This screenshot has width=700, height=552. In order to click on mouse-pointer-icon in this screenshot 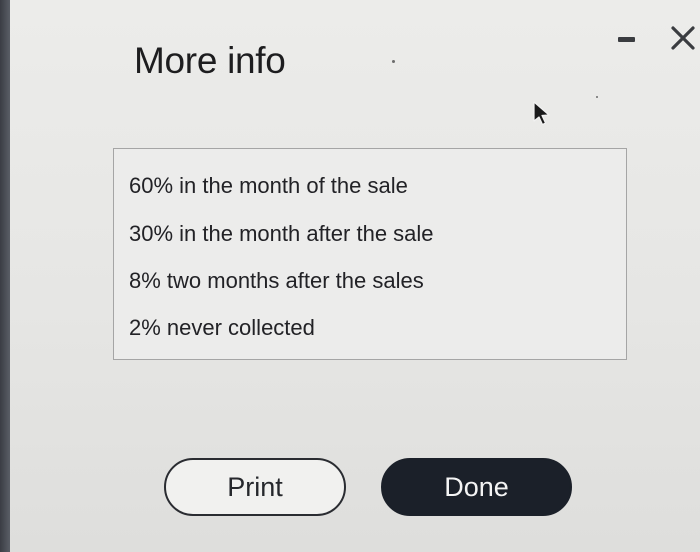, I will do `click(541, 113)`.